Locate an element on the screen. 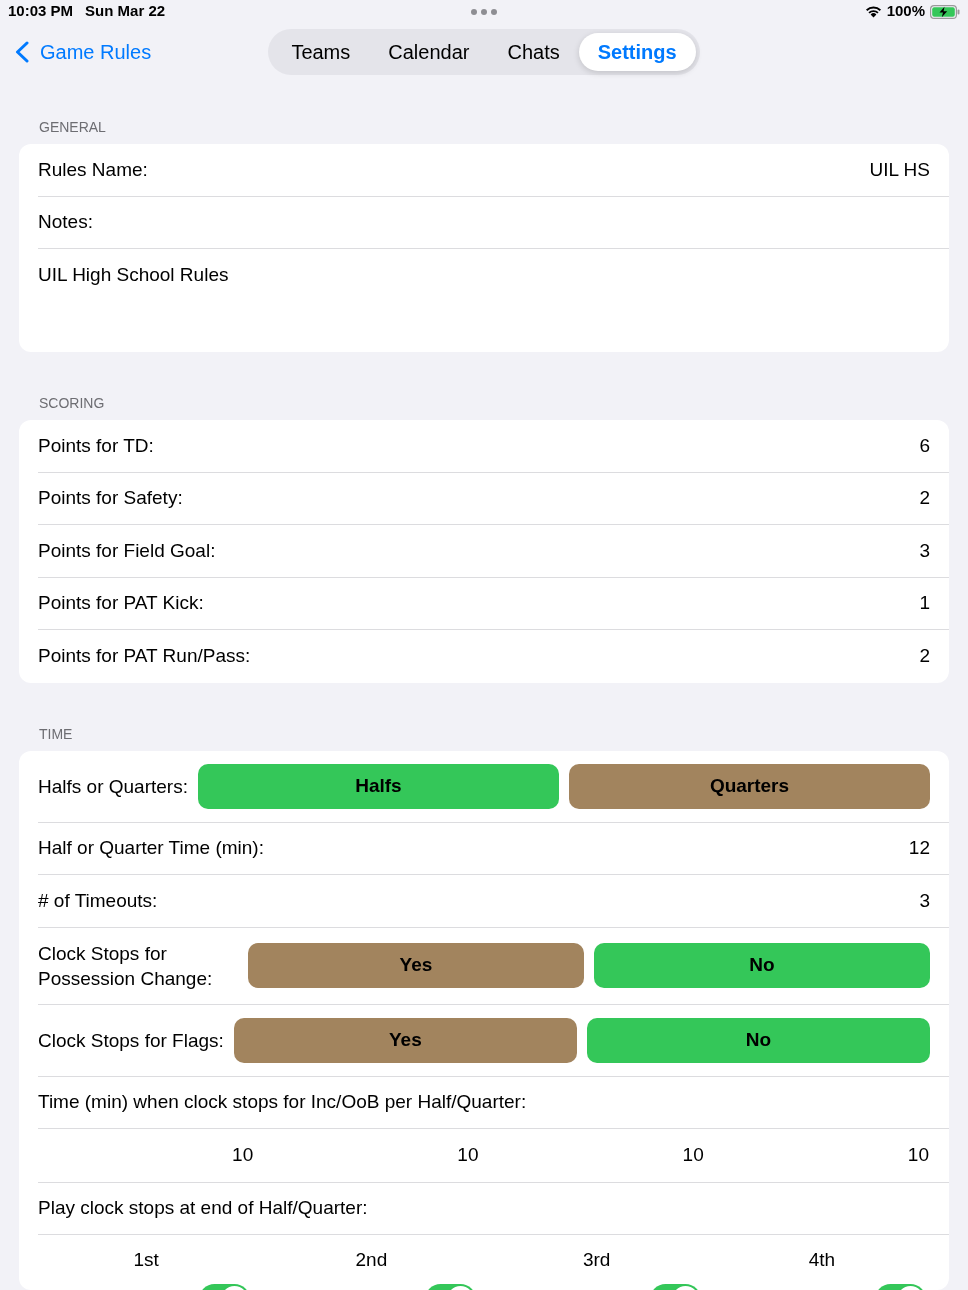 The width and height of the screenshot is (968, 1290). row-label: Time (min) when clock stops for Inc/OoB per Half/Quarter: is located at coordinates (282, 1102).